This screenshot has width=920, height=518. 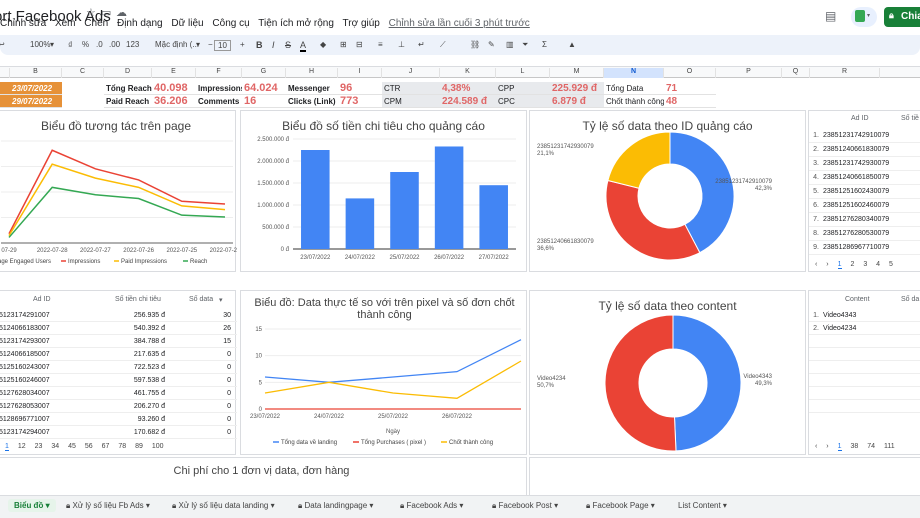 What do you see at coordinates (118, 354) in the screenshot?
I see `table-row: 5124066185007 217.635 đ 0` at bounding box center [118, 354].